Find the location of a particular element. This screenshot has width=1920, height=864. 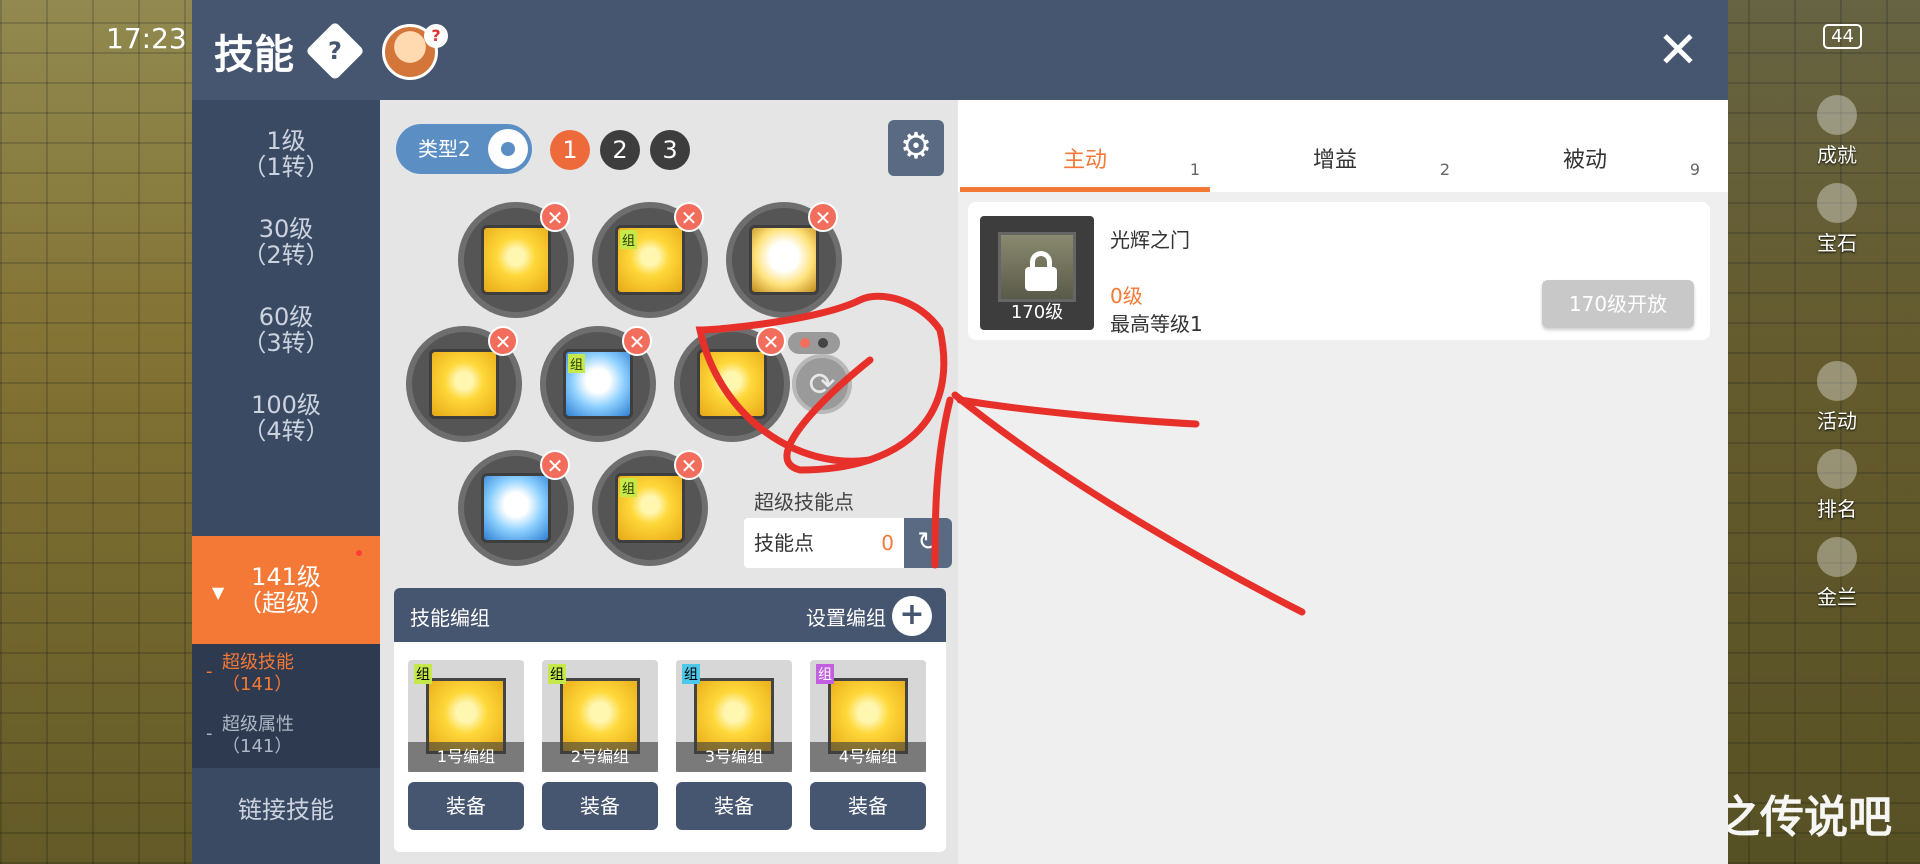

notification-dot is located at coordinates (359, 553).